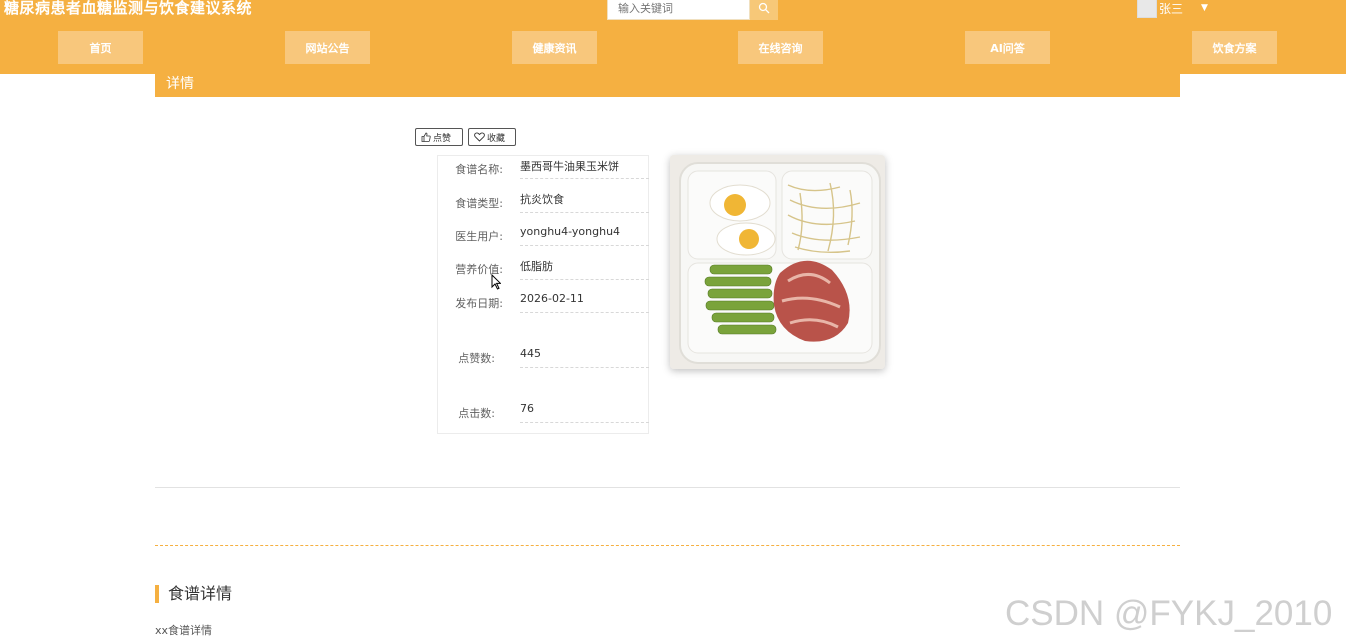  I want to click on nav-home: 首页, so click(100, 47).